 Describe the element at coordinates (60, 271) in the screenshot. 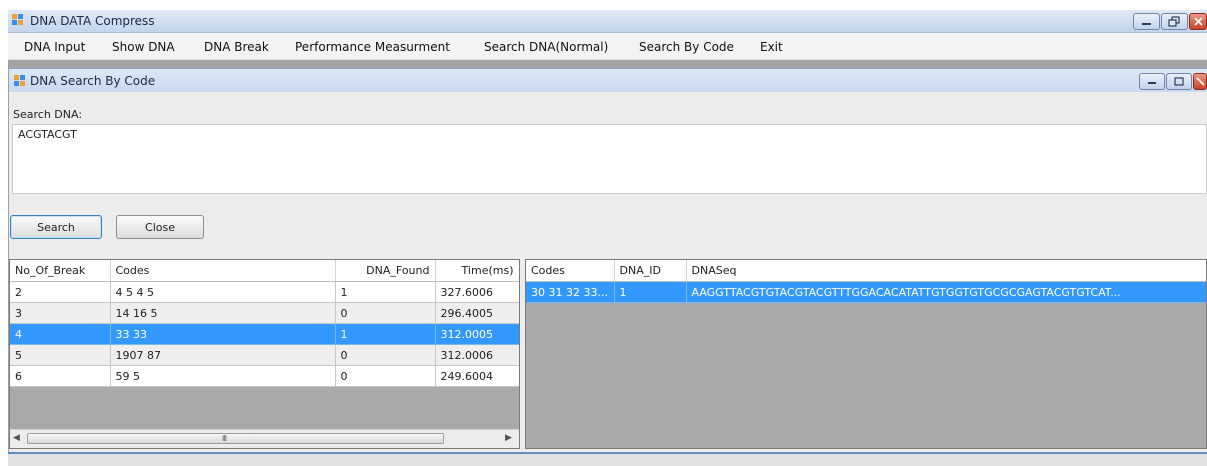

I see `column-header-no-of-break: No_Of_Break` at that location.